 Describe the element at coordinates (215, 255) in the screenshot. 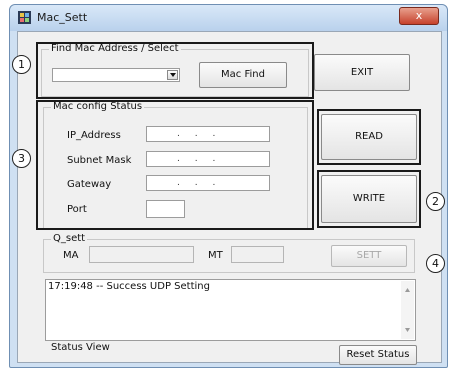

I see `mt-label: MT` at that location.